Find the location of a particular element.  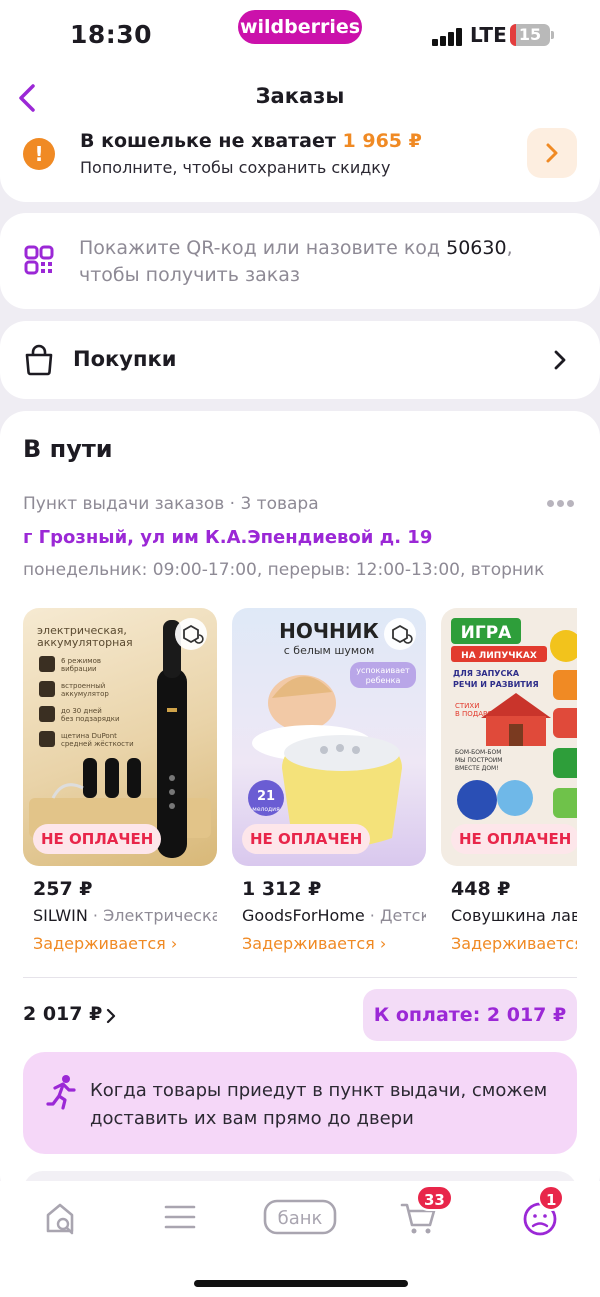

product-brand: SILWIN is located at coordinates (60, 915).